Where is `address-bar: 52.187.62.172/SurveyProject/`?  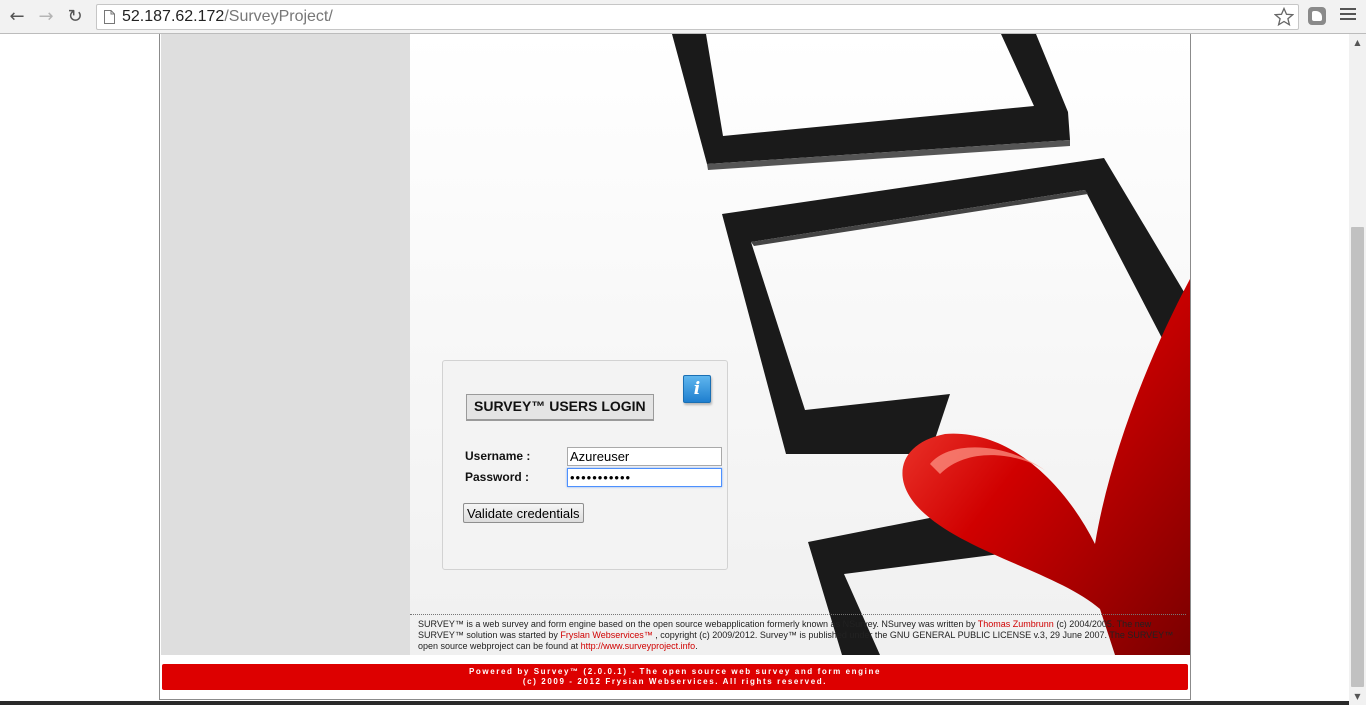
address-bar: 52.187.62.172/SurveyProject/ is located at coordinates (697, 17).